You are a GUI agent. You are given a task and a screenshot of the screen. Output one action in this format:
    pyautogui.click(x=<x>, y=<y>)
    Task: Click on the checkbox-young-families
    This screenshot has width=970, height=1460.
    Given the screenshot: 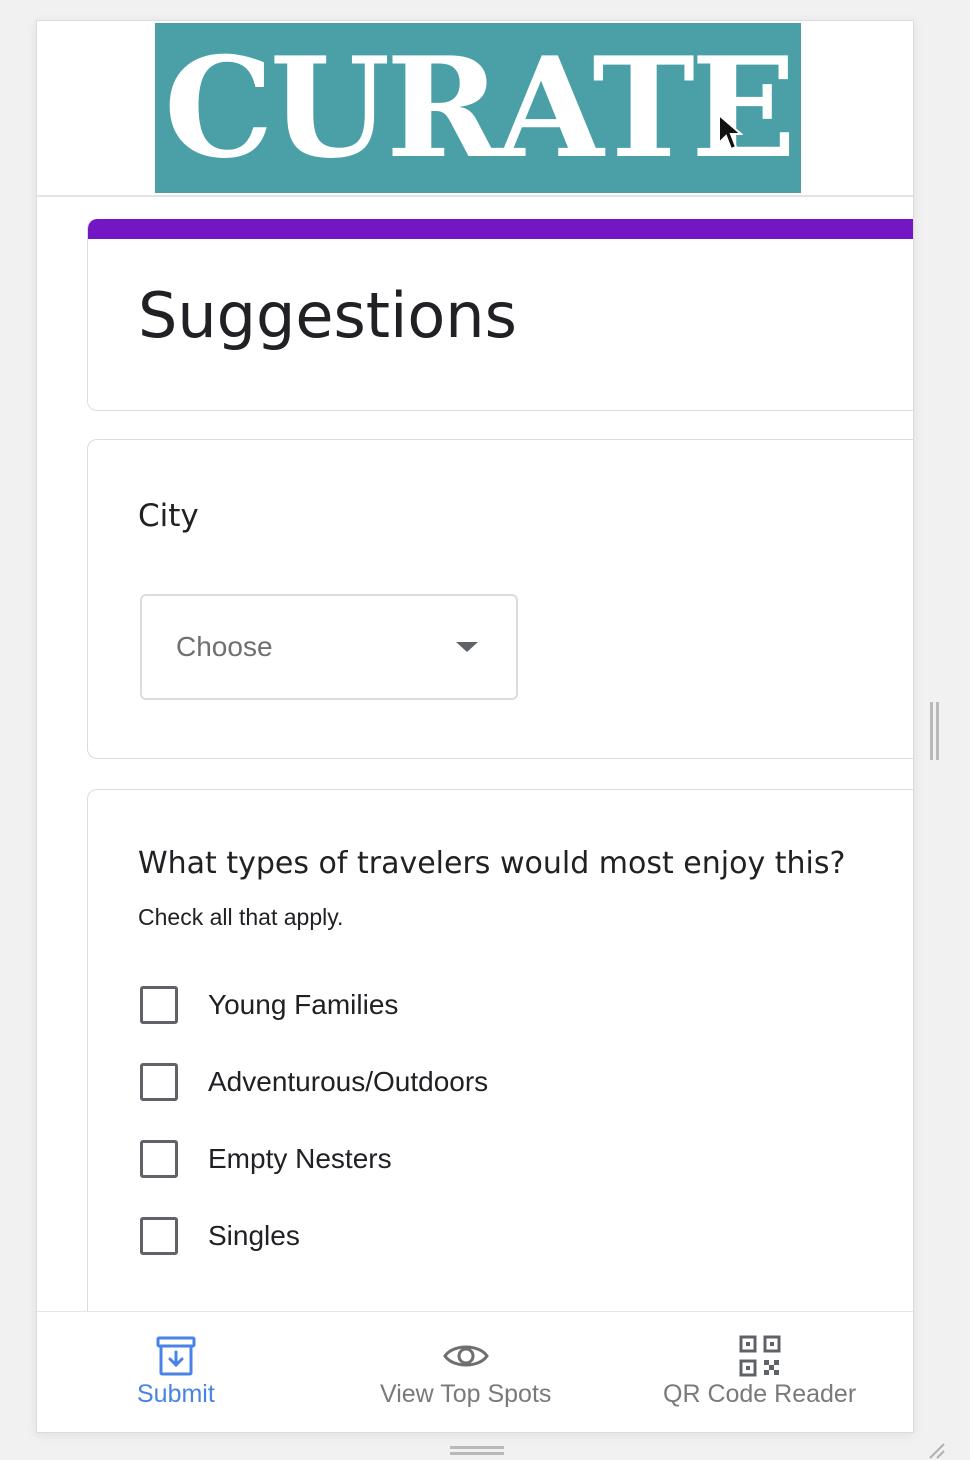 What is the action you would take?
    pyautogui.click(x=159, y=1005)
    